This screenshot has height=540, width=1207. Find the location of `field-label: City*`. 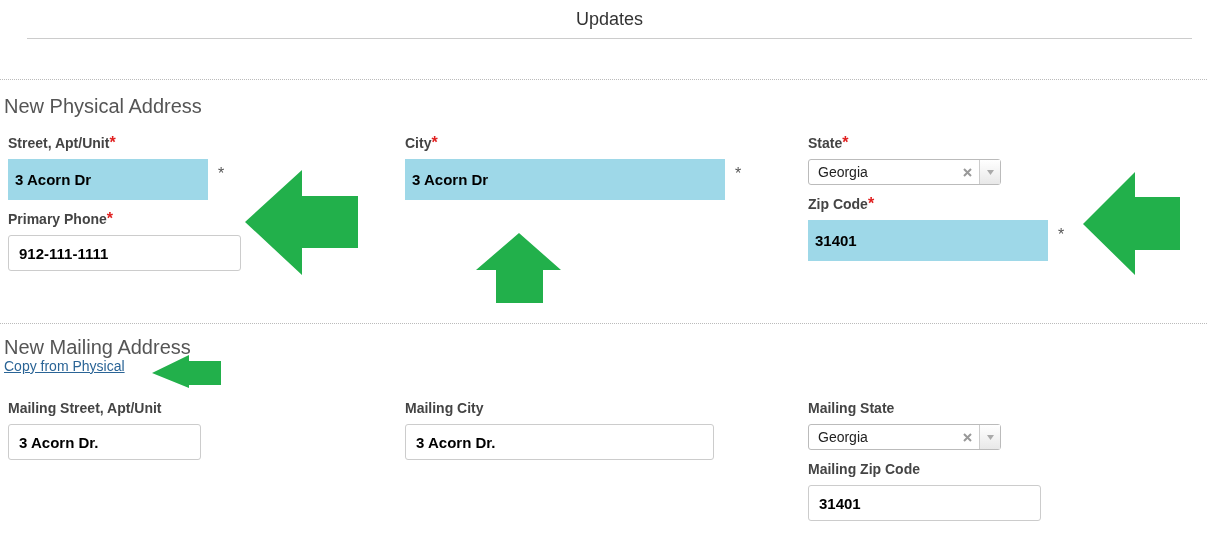

field-label: City* is located at coordinates (421, 143).